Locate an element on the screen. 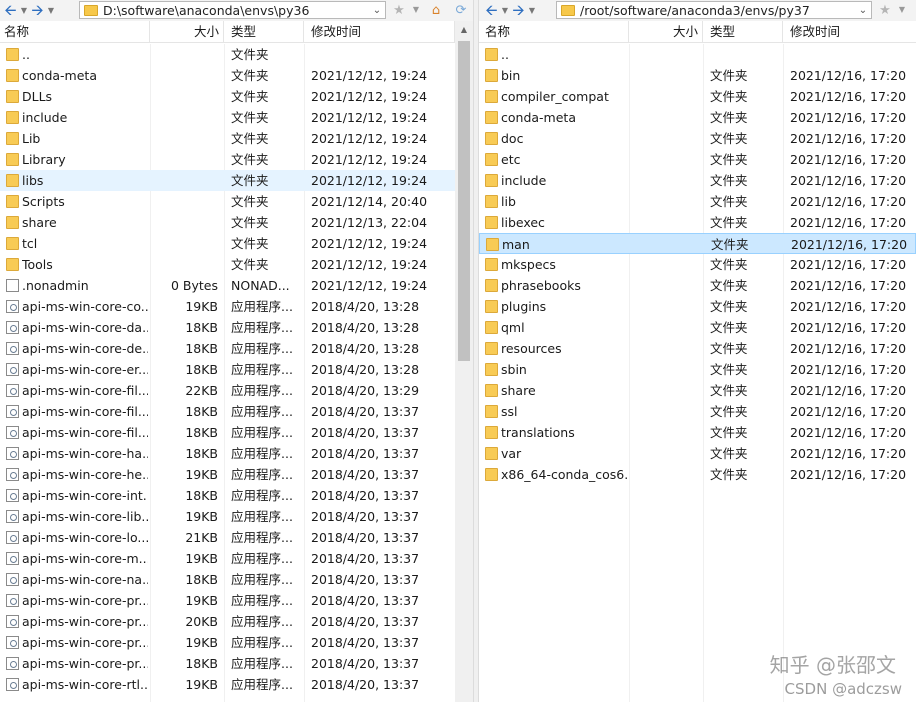 Image resolution: width=916 pixels, height=702 pixels. remote-path-input: /root/software/anaconda3/envs/py37 ⌄ is located at coordinates (714, 10).